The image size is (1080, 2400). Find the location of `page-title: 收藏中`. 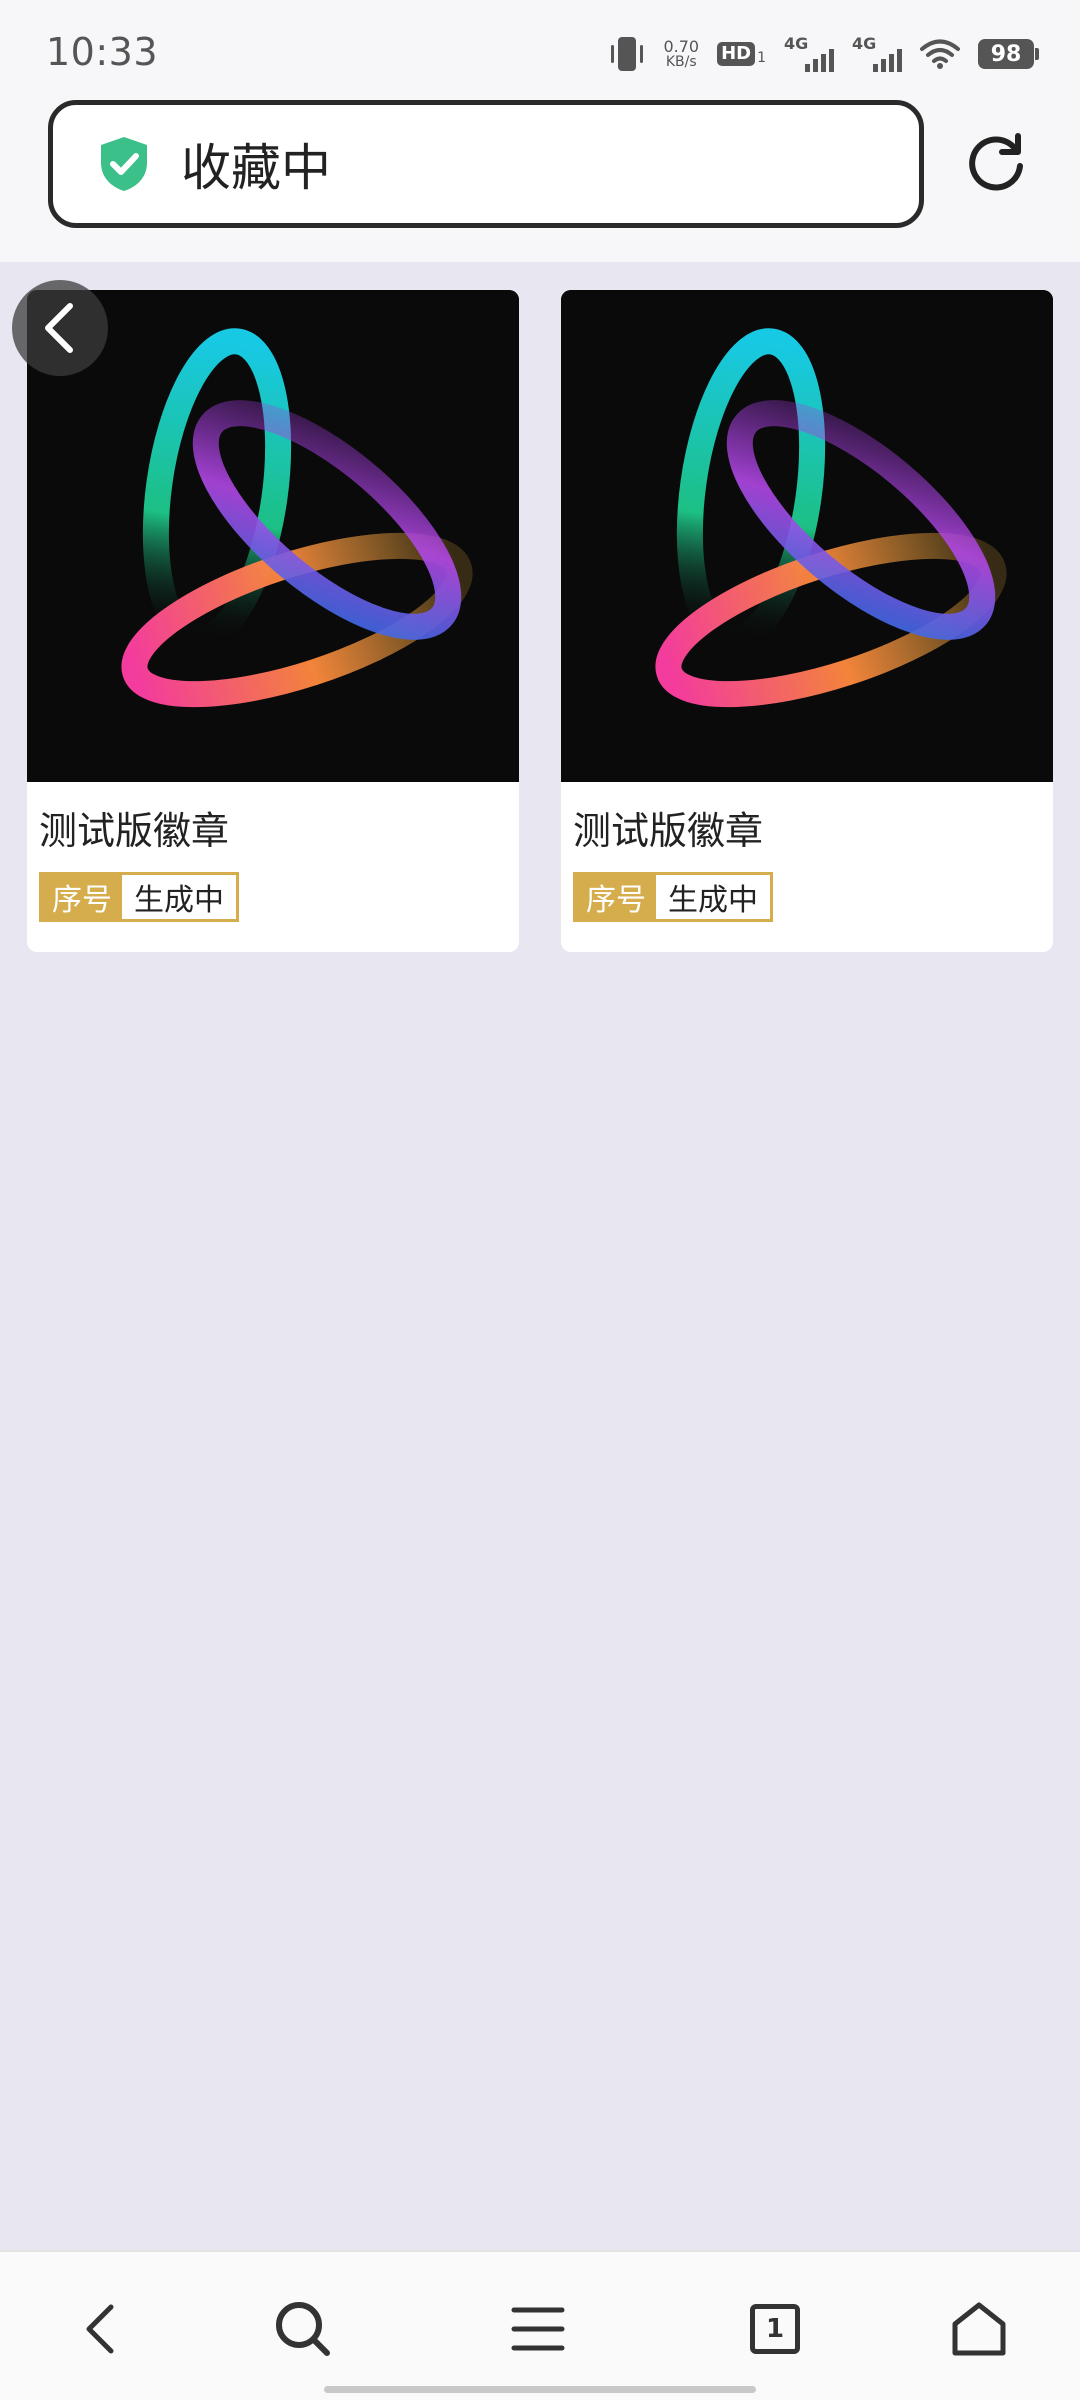

page-title: 收藏中 is located at coordinates (256, 168).